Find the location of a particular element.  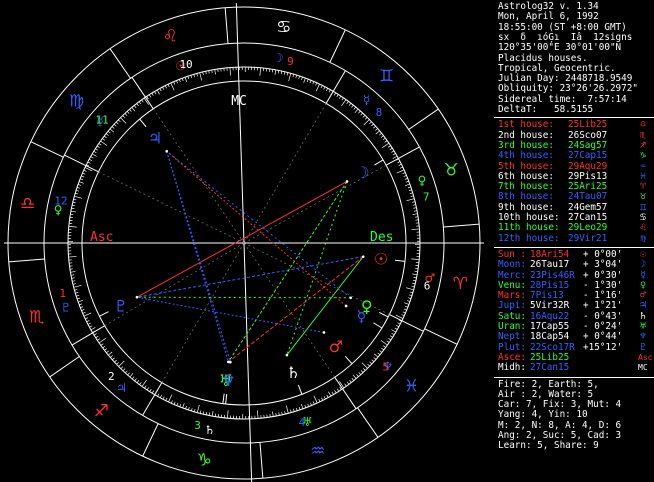

planet-row: Jupi: 5Vir32R + 1°21' ♃ is located at coordinates (575, 306).